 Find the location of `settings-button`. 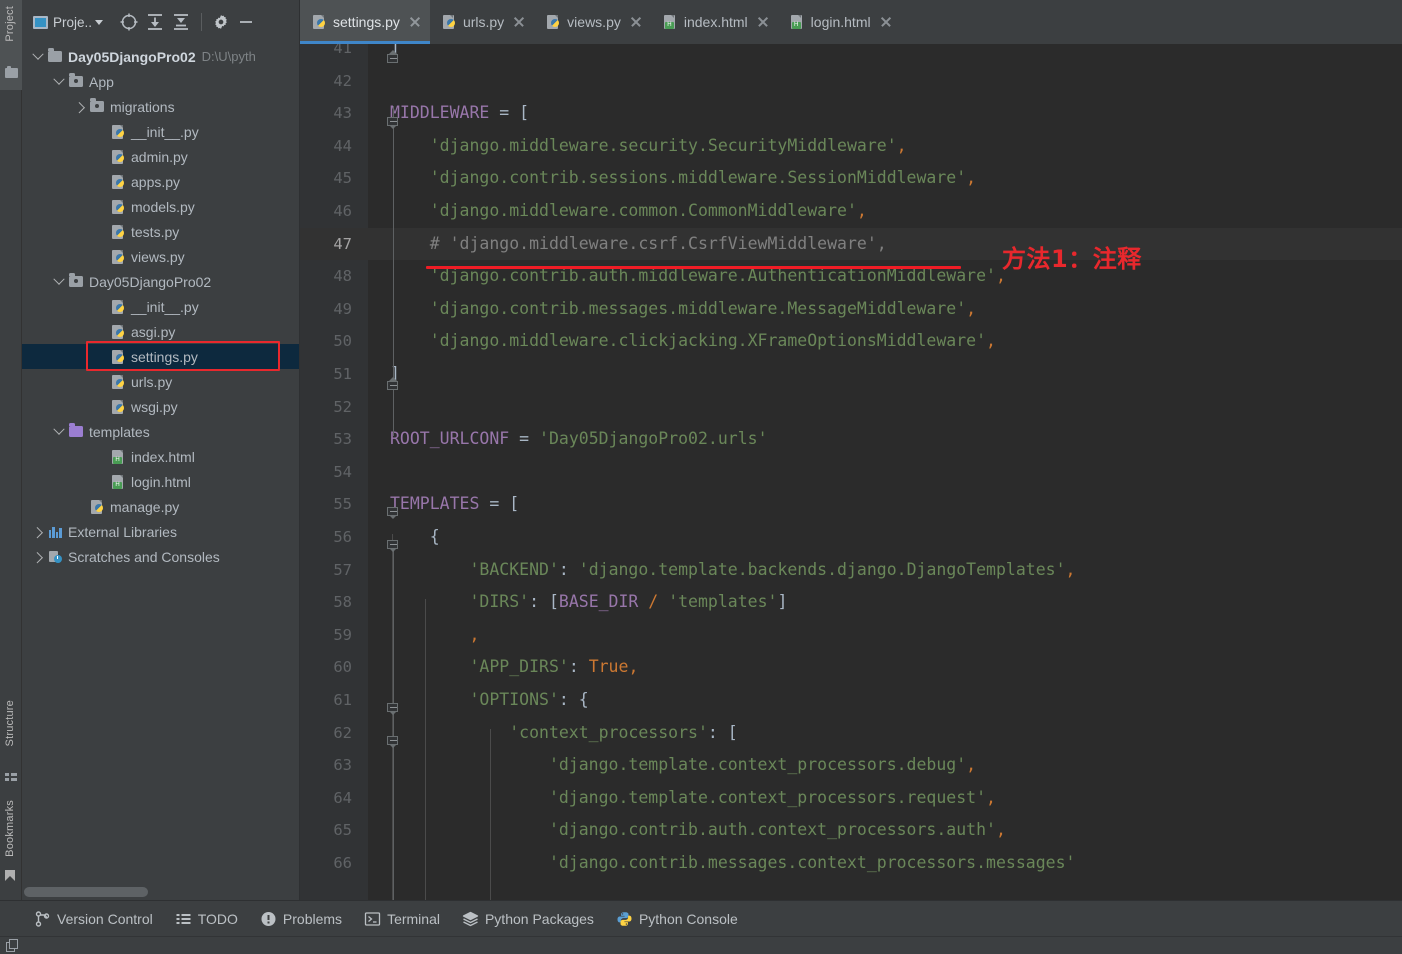

settings-button is located at coordinates (221, 22).